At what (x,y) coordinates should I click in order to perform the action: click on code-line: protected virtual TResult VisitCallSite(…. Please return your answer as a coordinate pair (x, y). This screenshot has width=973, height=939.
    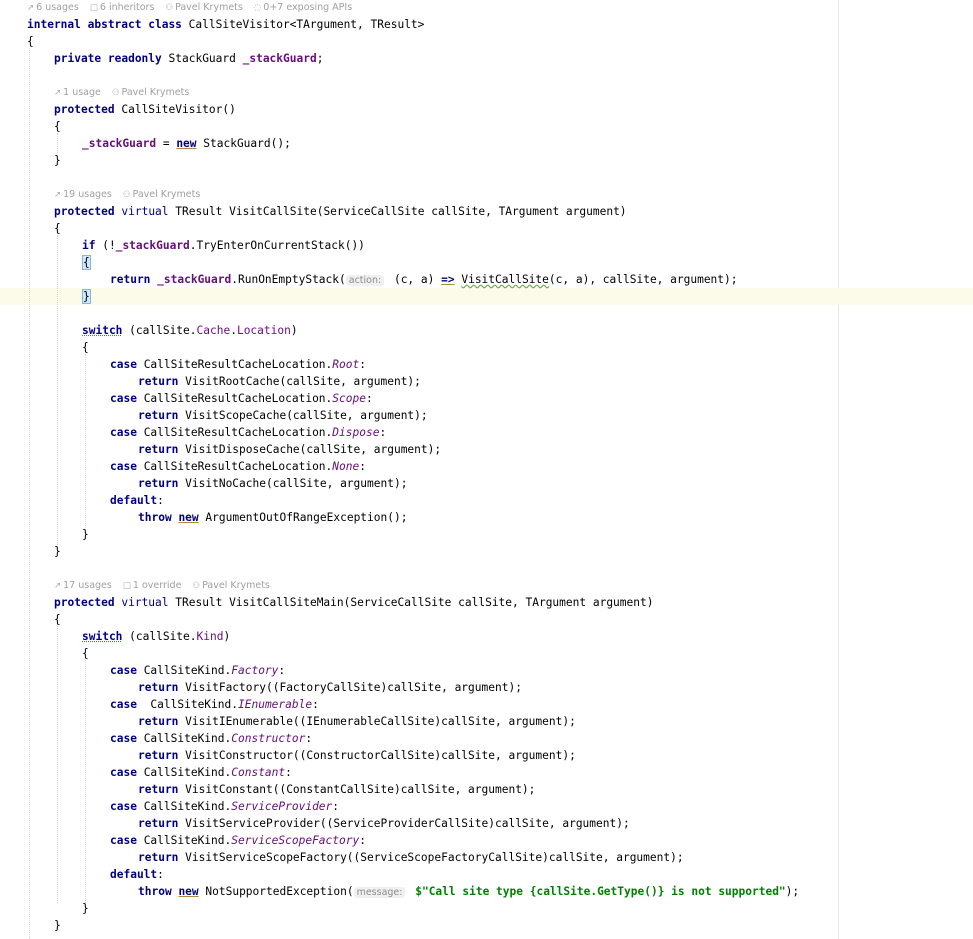
    Looking at the image, I should click on (340, 211).